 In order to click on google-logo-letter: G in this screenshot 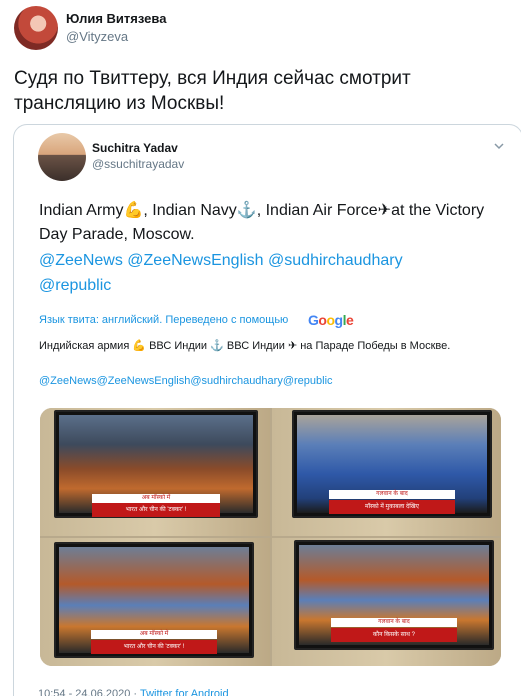, I will do `click(313, 320)`.